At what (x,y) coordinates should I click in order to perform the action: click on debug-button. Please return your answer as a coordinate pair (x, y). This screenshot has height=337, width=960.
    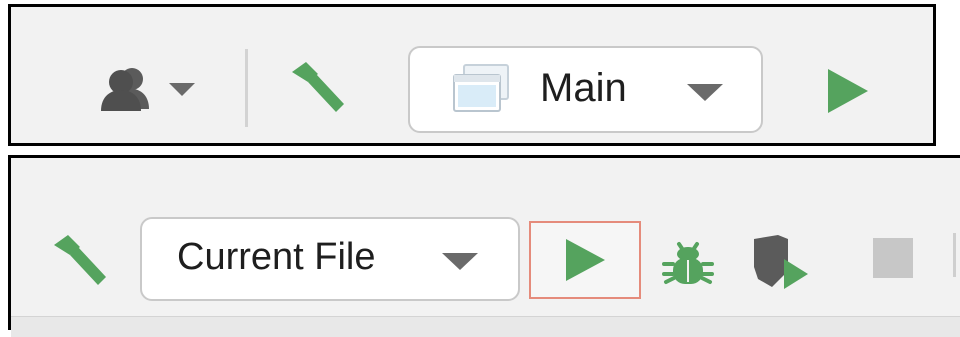
    Looking at the image, I should click on (688, 261).